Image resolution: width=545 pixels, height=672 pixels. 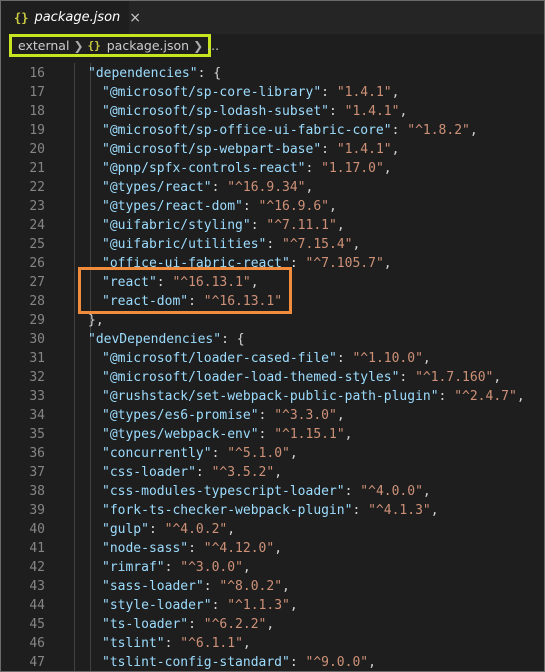 What do you see at coordinates (211, 567) in the screenshot?
I see `json-value: "^3.0.0"` at bounding box center [211, 567].